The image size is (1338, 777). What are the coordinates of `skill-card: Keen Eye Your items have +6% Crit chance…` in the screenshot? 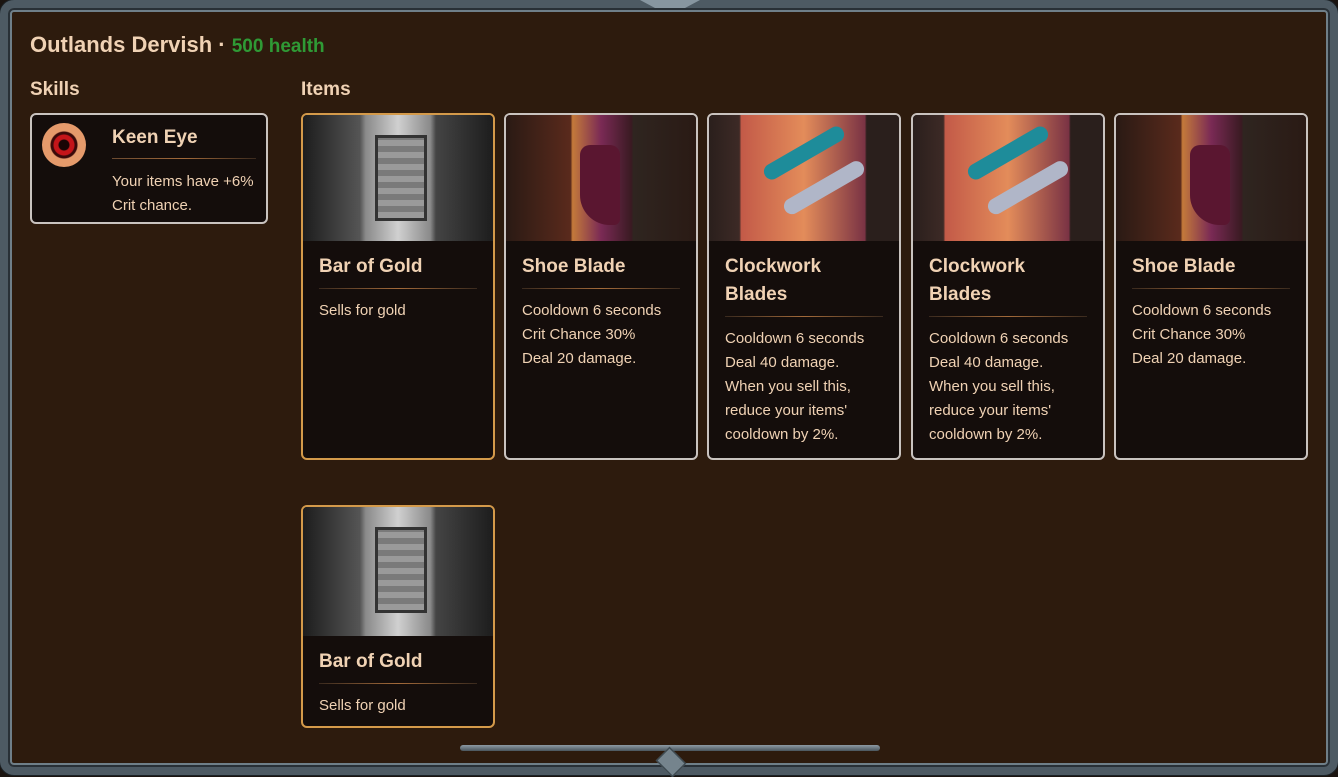 It's located at (149, 168).